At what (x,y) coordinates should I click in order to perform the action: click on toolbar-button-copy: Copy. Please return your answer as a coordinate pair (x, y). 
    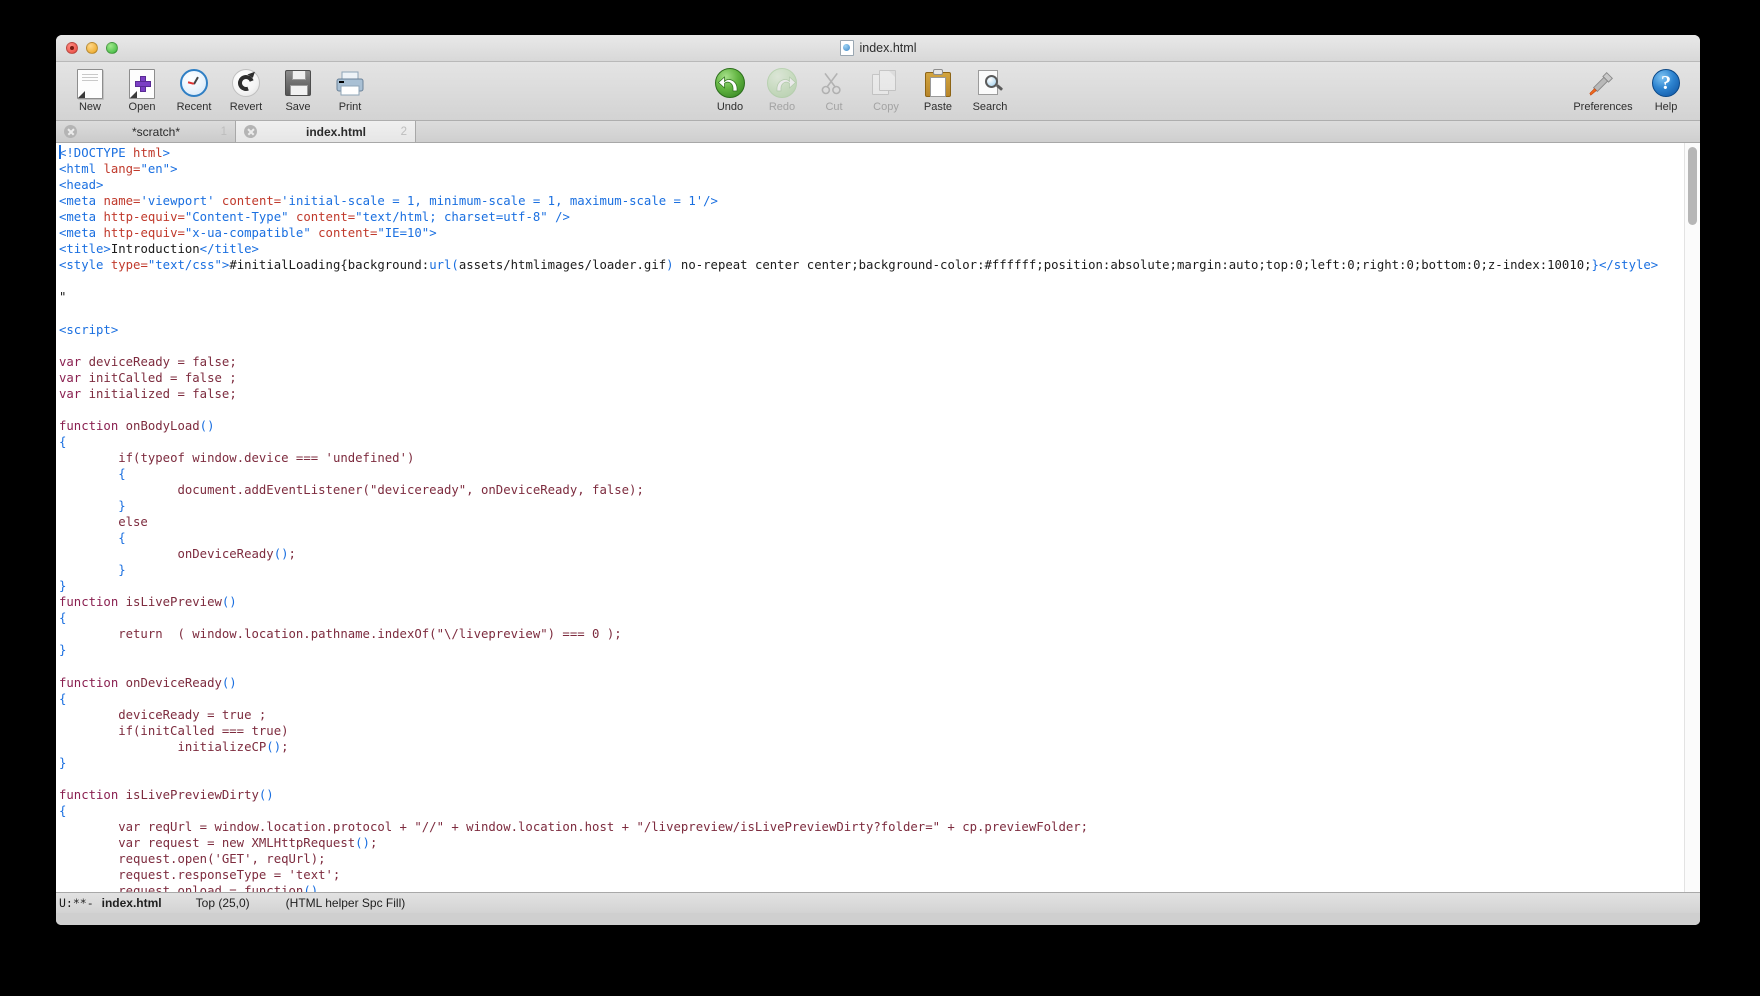
    Looking at the image, I should click on (886, 89).